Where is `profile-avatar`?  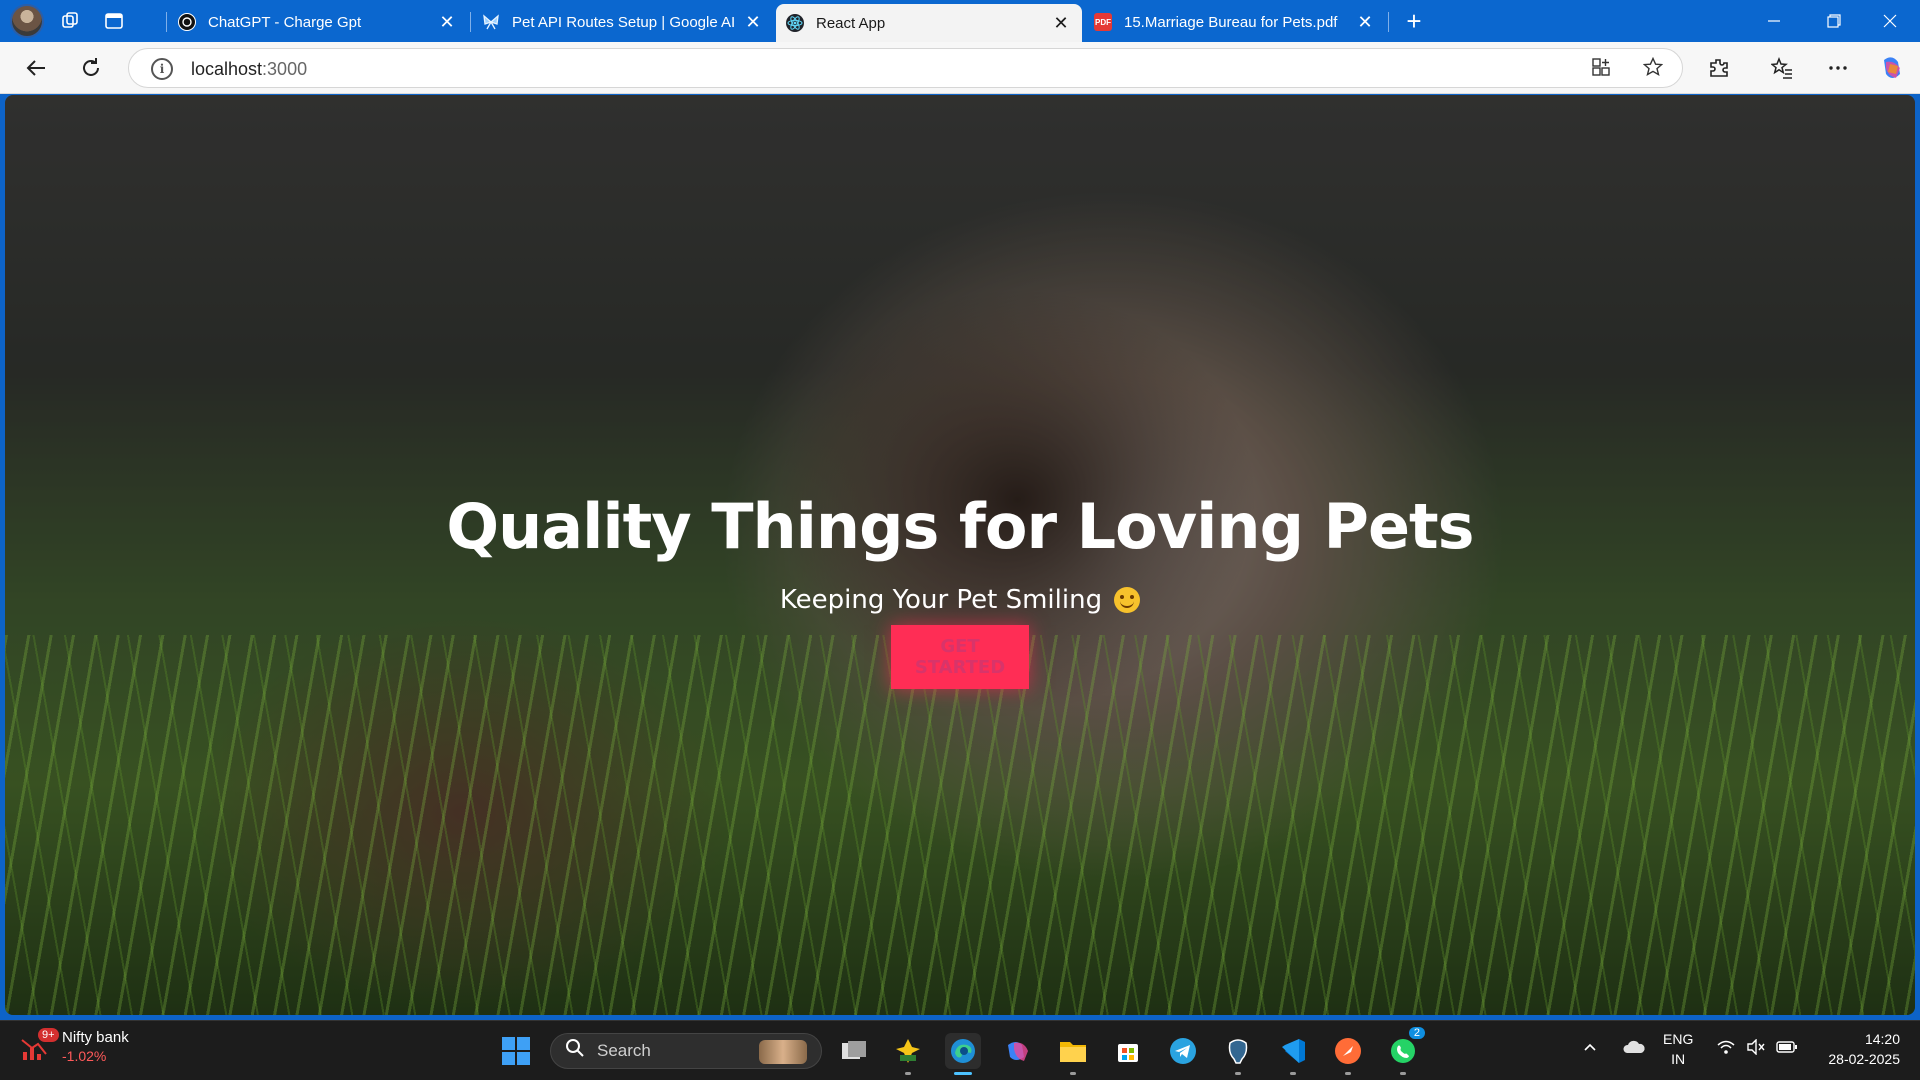
profile-avatar is located at coordinates (27, 21).